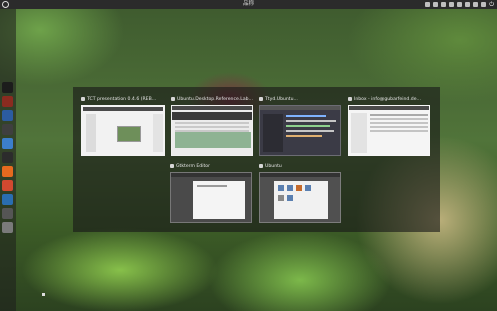 Image resolution: width=497 pixels, height=311 pixels. I want to click on window-label: Gtkterm Editor, so click(211, 167).